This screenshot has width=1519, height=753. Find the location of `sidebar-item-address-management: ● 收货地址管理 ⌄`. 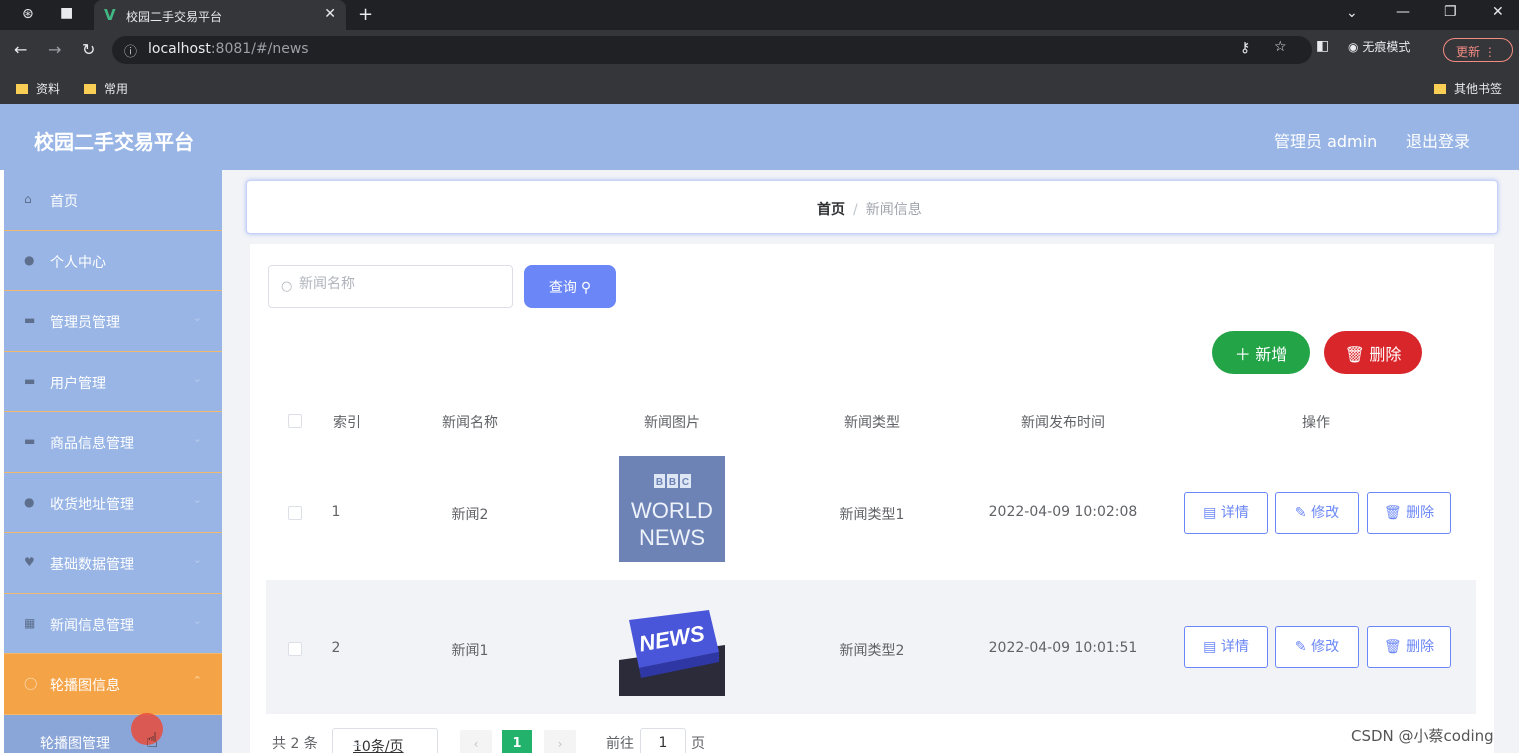

sidebar-item-address-management: ● 收货地址管理 ⌄ is located at coordinates (113, 503).